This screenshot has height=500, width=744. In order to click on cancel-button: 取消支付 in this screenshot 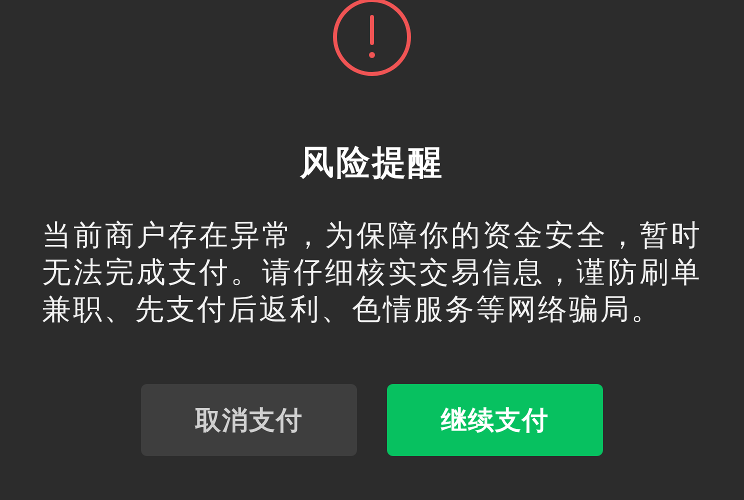, I will do `click(249, 420)`.